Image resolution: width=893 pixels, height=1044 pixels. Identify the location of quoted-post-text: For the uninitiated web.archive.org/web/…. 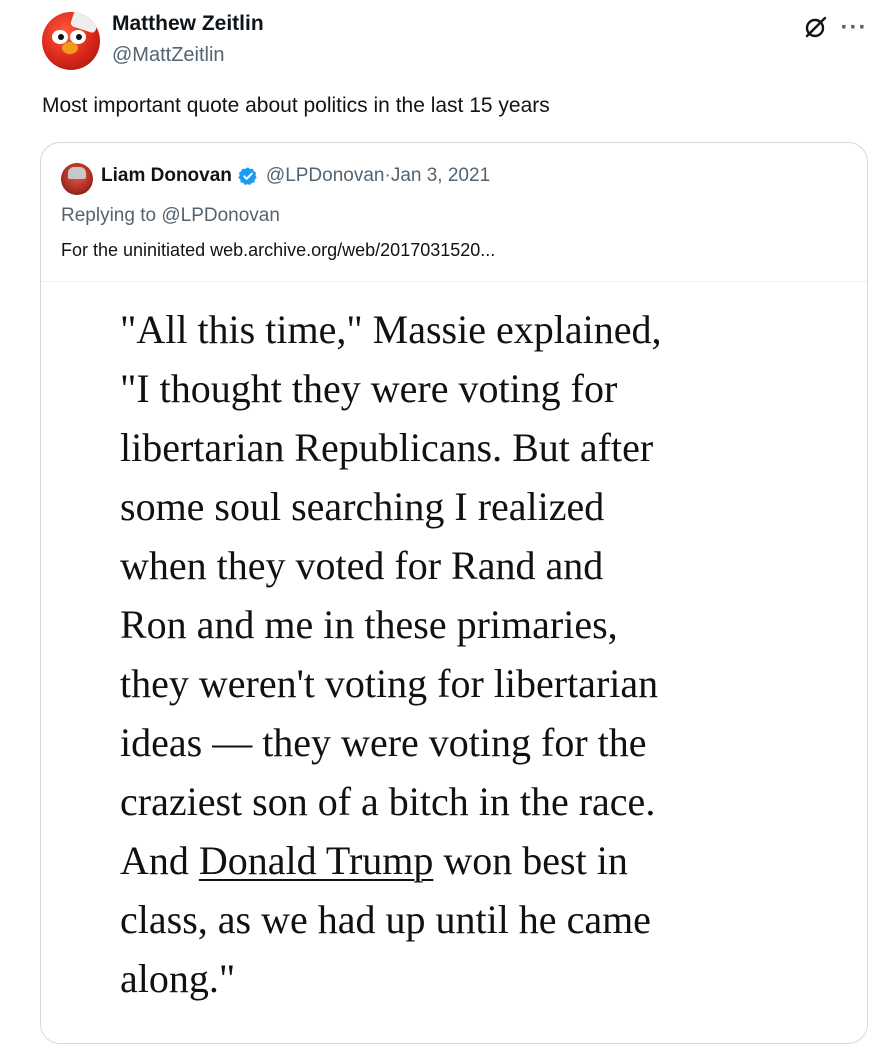
(278, 250).